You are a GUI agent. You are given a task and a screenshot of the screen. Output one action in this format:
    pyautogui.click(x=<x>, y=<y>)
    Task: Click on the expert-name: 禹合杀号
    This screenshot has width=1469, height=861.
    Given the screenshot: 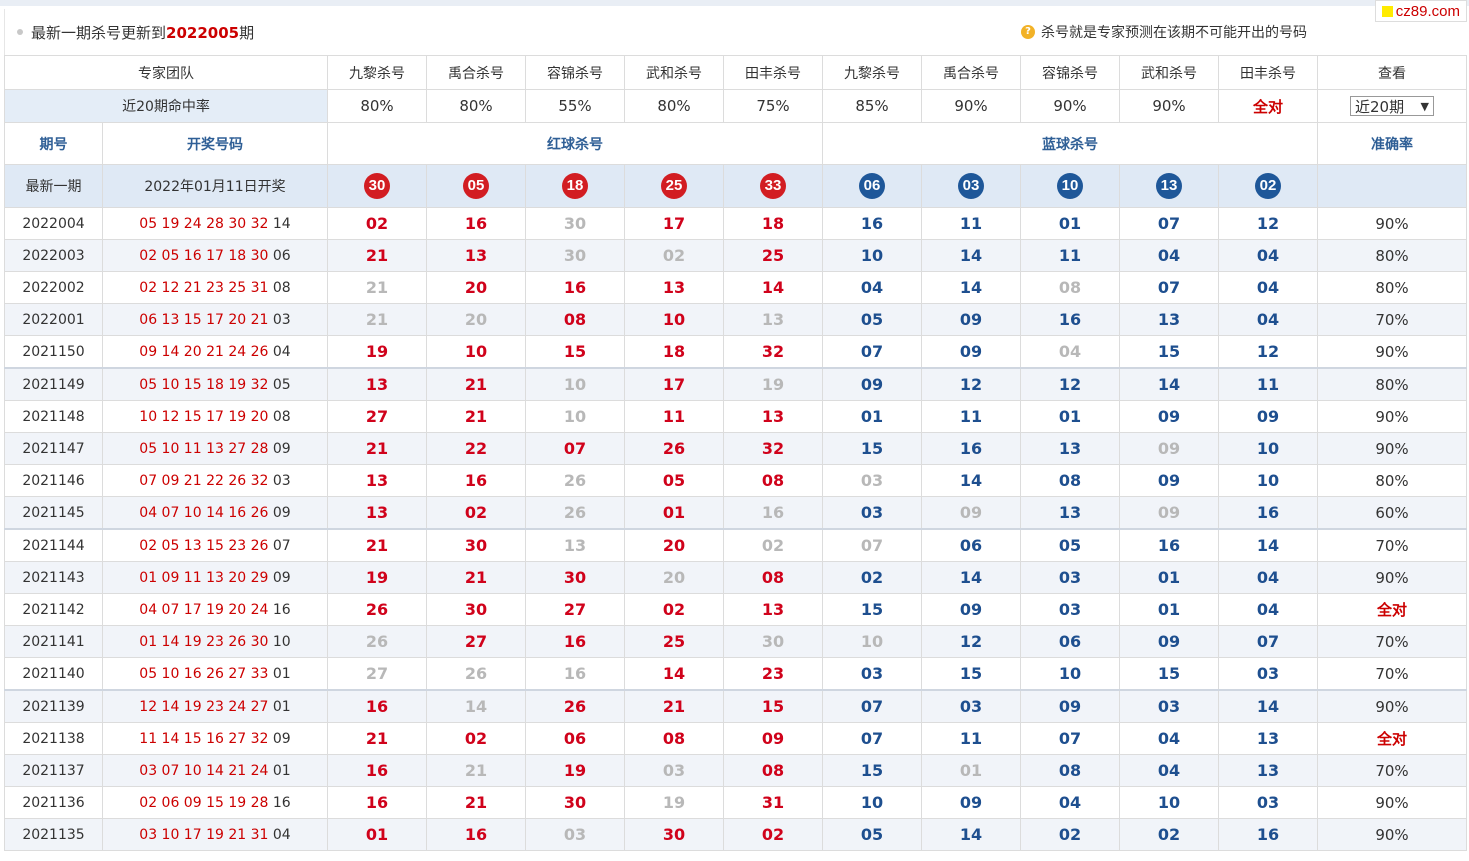 What is the action you would take?
    pyautogui.click(x=476, y=72)
    